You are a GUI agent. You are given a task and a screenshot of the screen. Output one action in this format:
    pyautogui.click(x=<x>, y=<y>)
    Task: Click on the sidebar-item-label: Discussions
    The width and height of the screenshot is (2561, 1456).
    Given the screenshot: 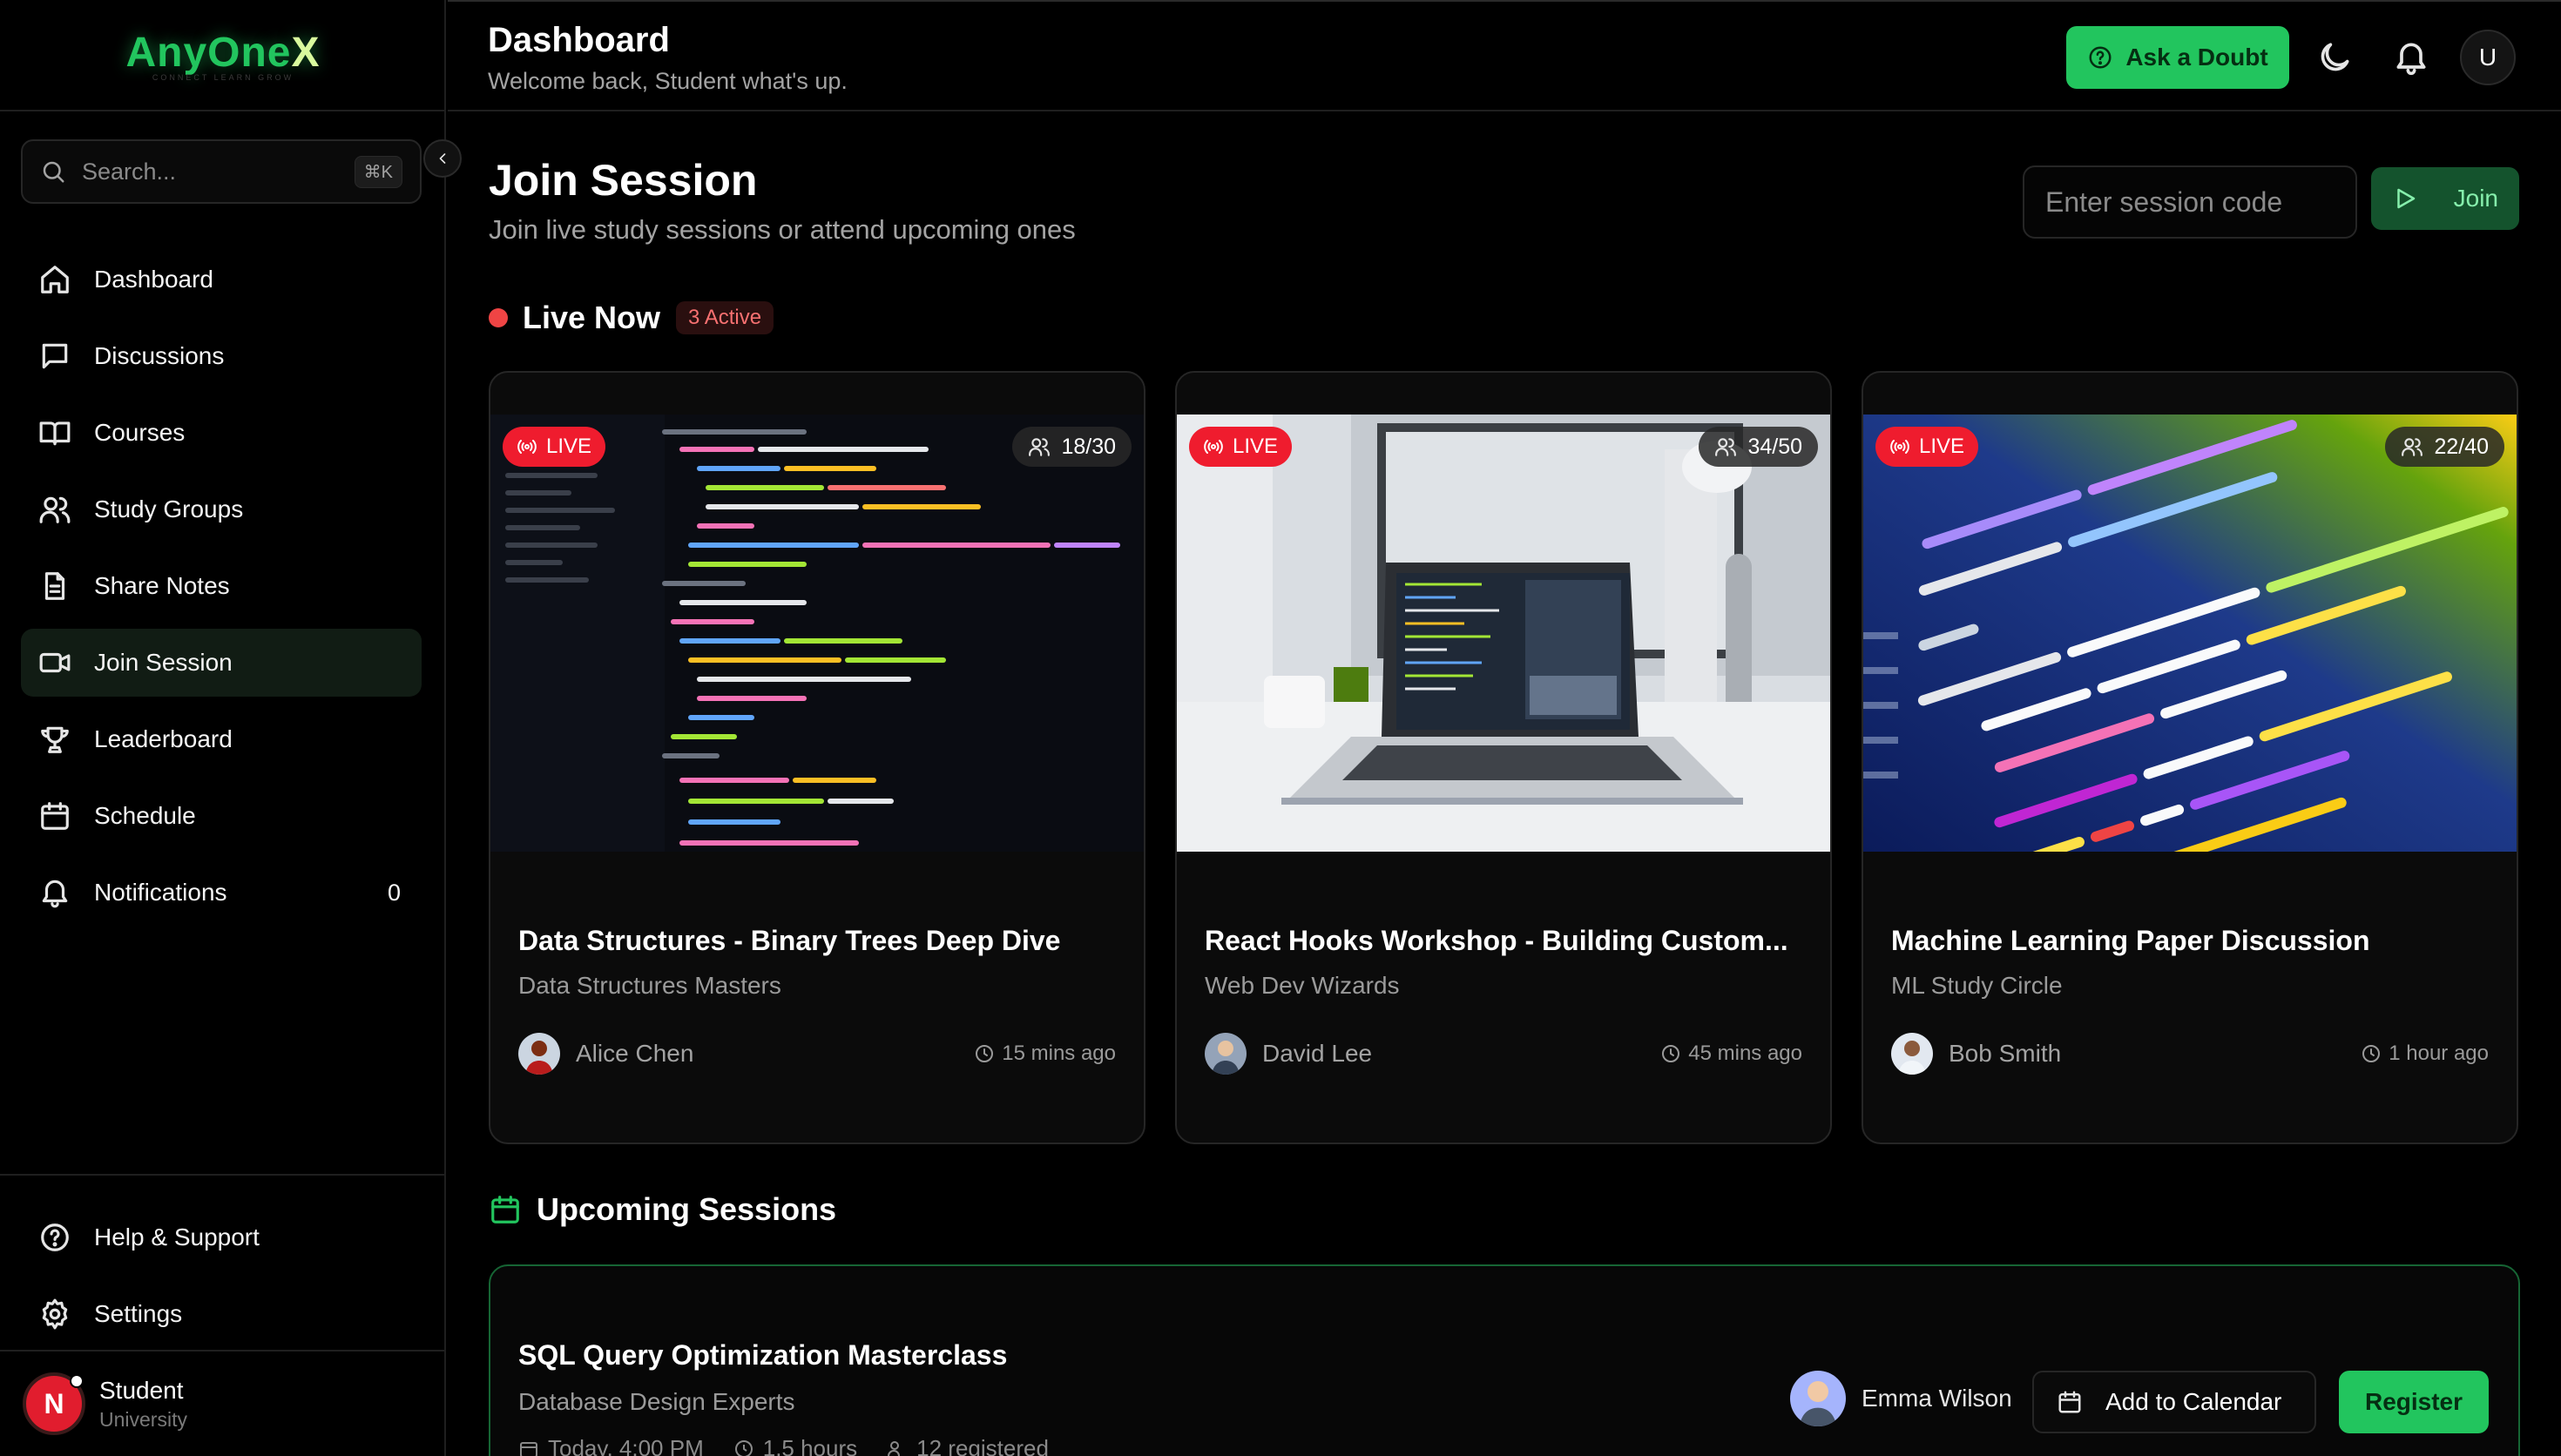 What is the action you would take?
    pyautogui.click(x=159, y=355)
    